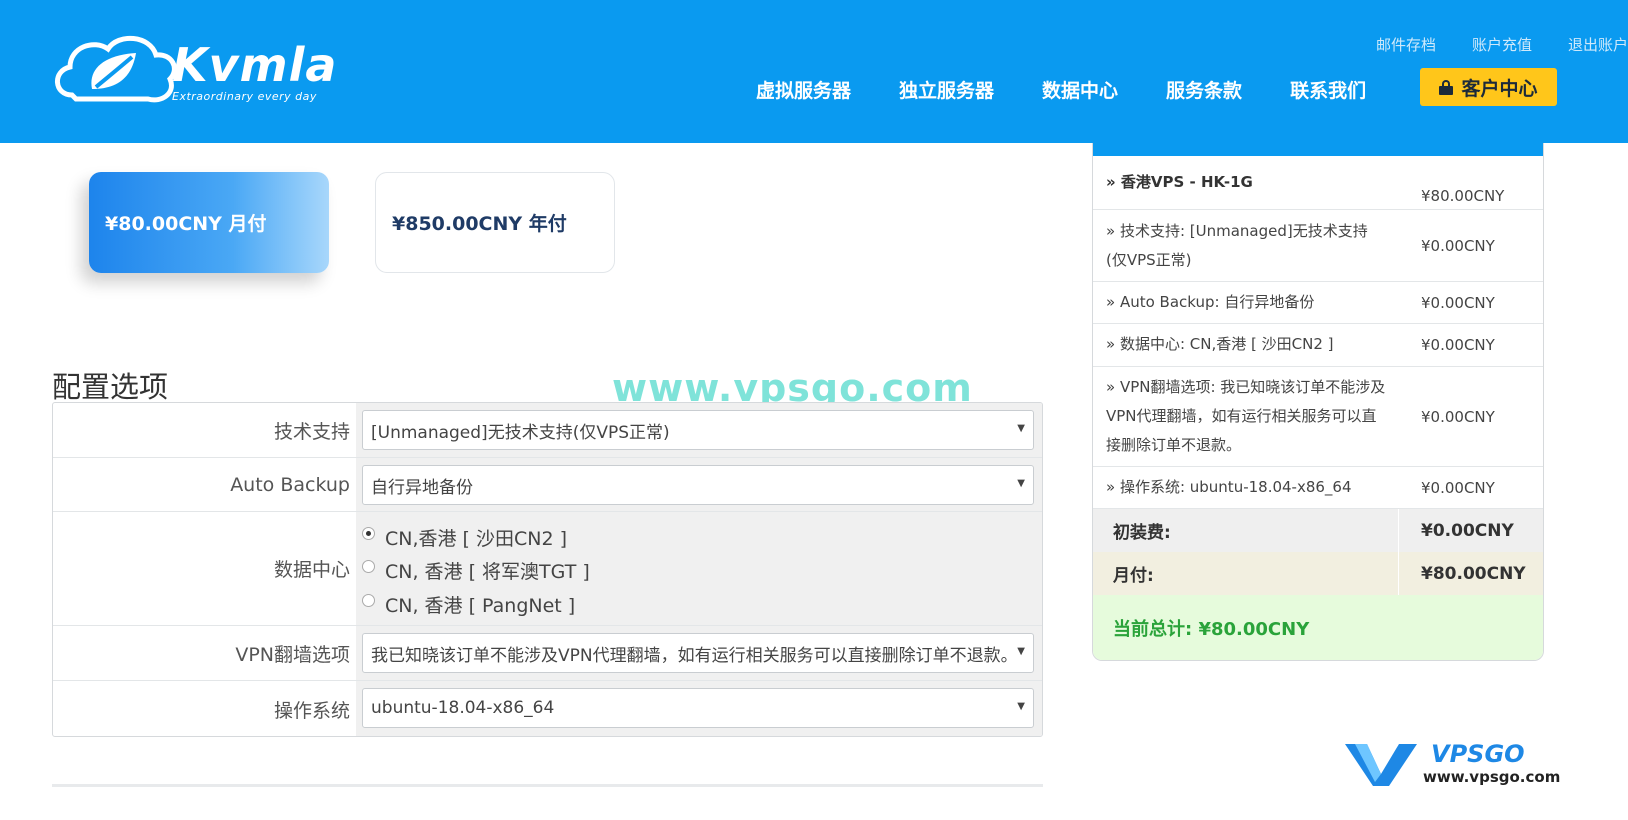  I want to click on backup-select-value: 自行异地备份, so click(422, 487).